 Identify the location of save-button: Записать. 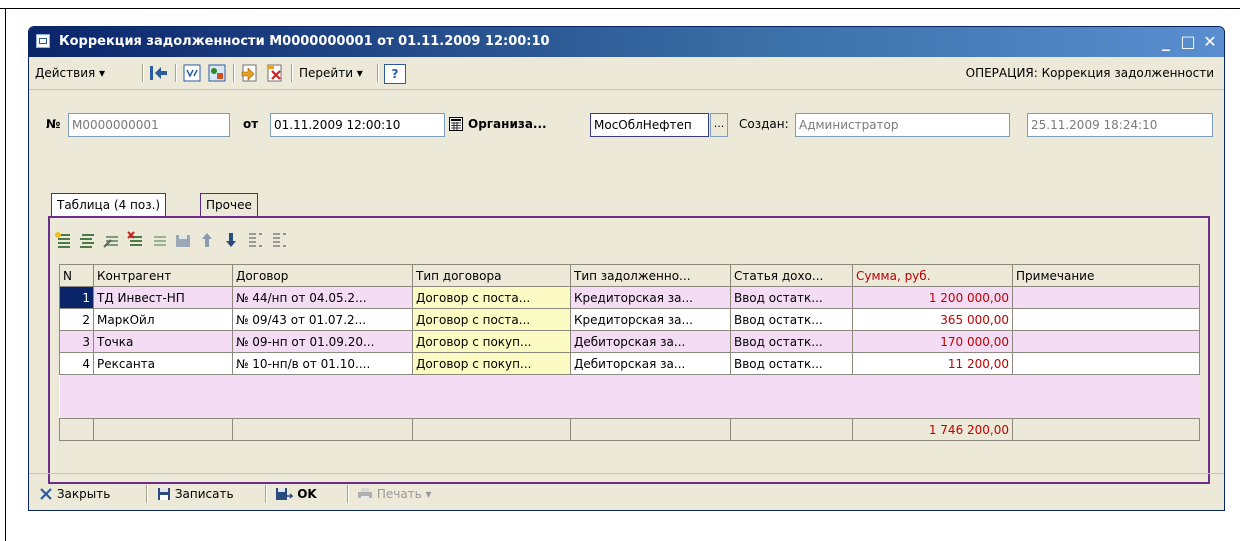
(195, 494).